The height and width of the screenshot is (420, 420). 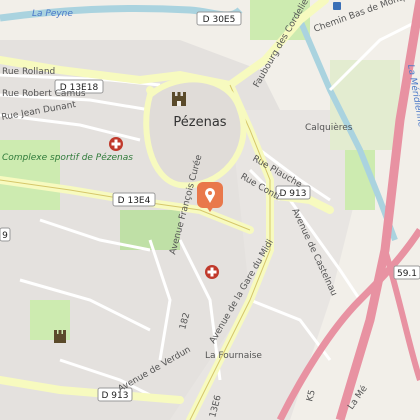 I want to click on shield-d13e4-text: D 13E4, so click(x=134, y=201).